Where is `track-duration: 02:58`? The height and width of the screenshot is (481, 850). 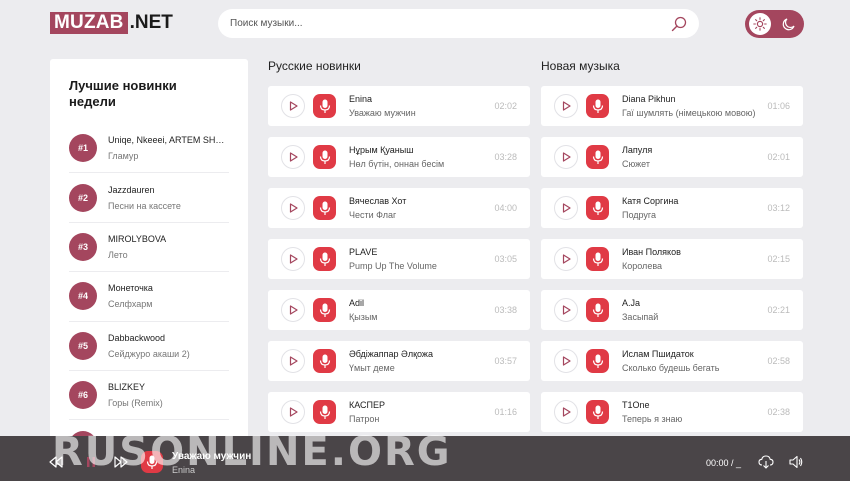
track-duration: 02:58 is located at coordinates (778, 361).